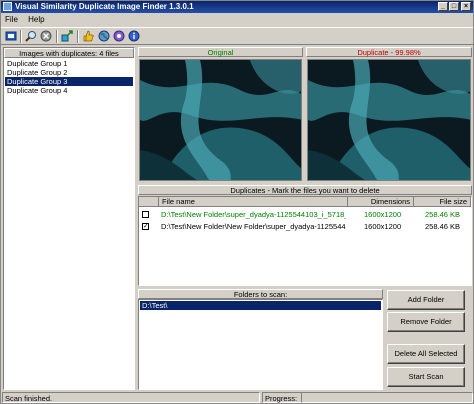 The height and width of the screenshot is (404, 474). What do you see at coordinates (119, 36) in the screenshot?
I see `help-icon` at bounding box center [119, 36].